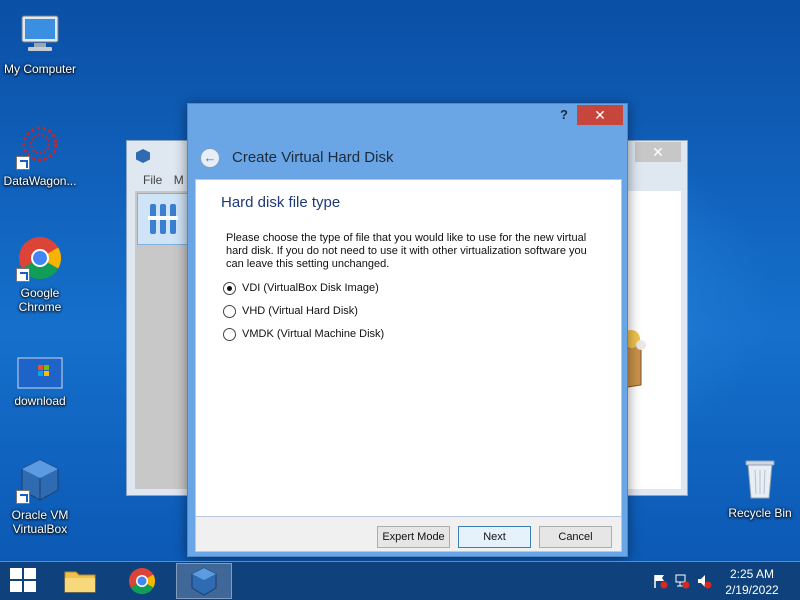 This screenshot has width=800, height=600. What do you see at coordinates (564, 116) in the screenshot?
I see `help-button: ?` at bounding box center [564, 116].